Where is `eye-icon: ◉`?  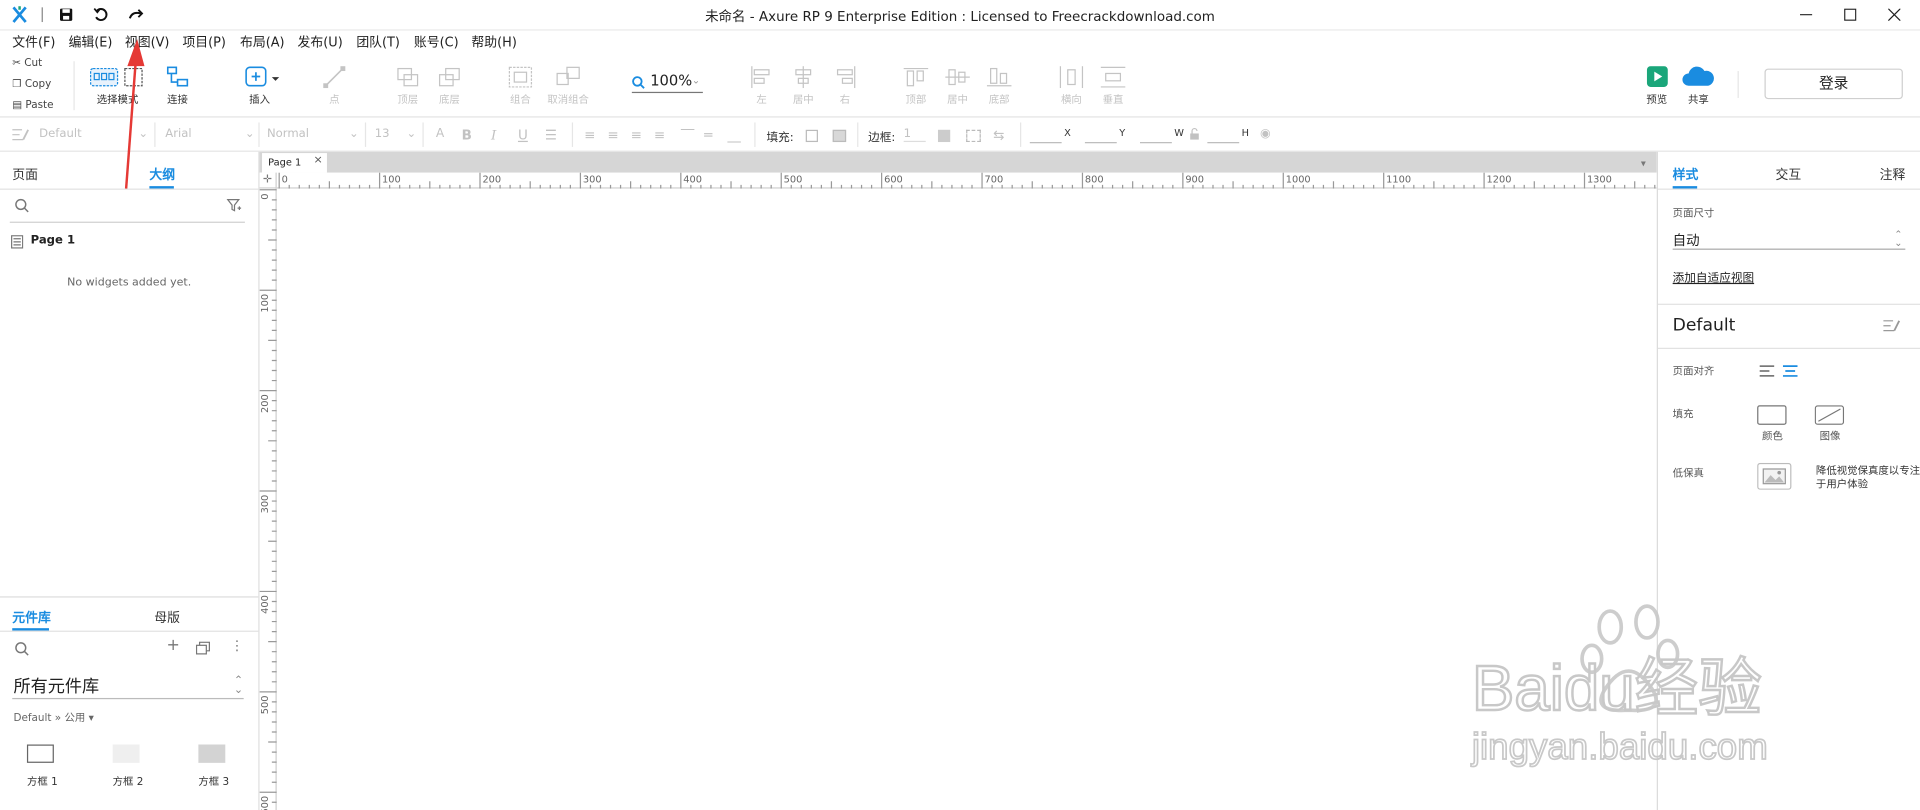
eye-icon: ◉ is located at coordinates (1265, 133).